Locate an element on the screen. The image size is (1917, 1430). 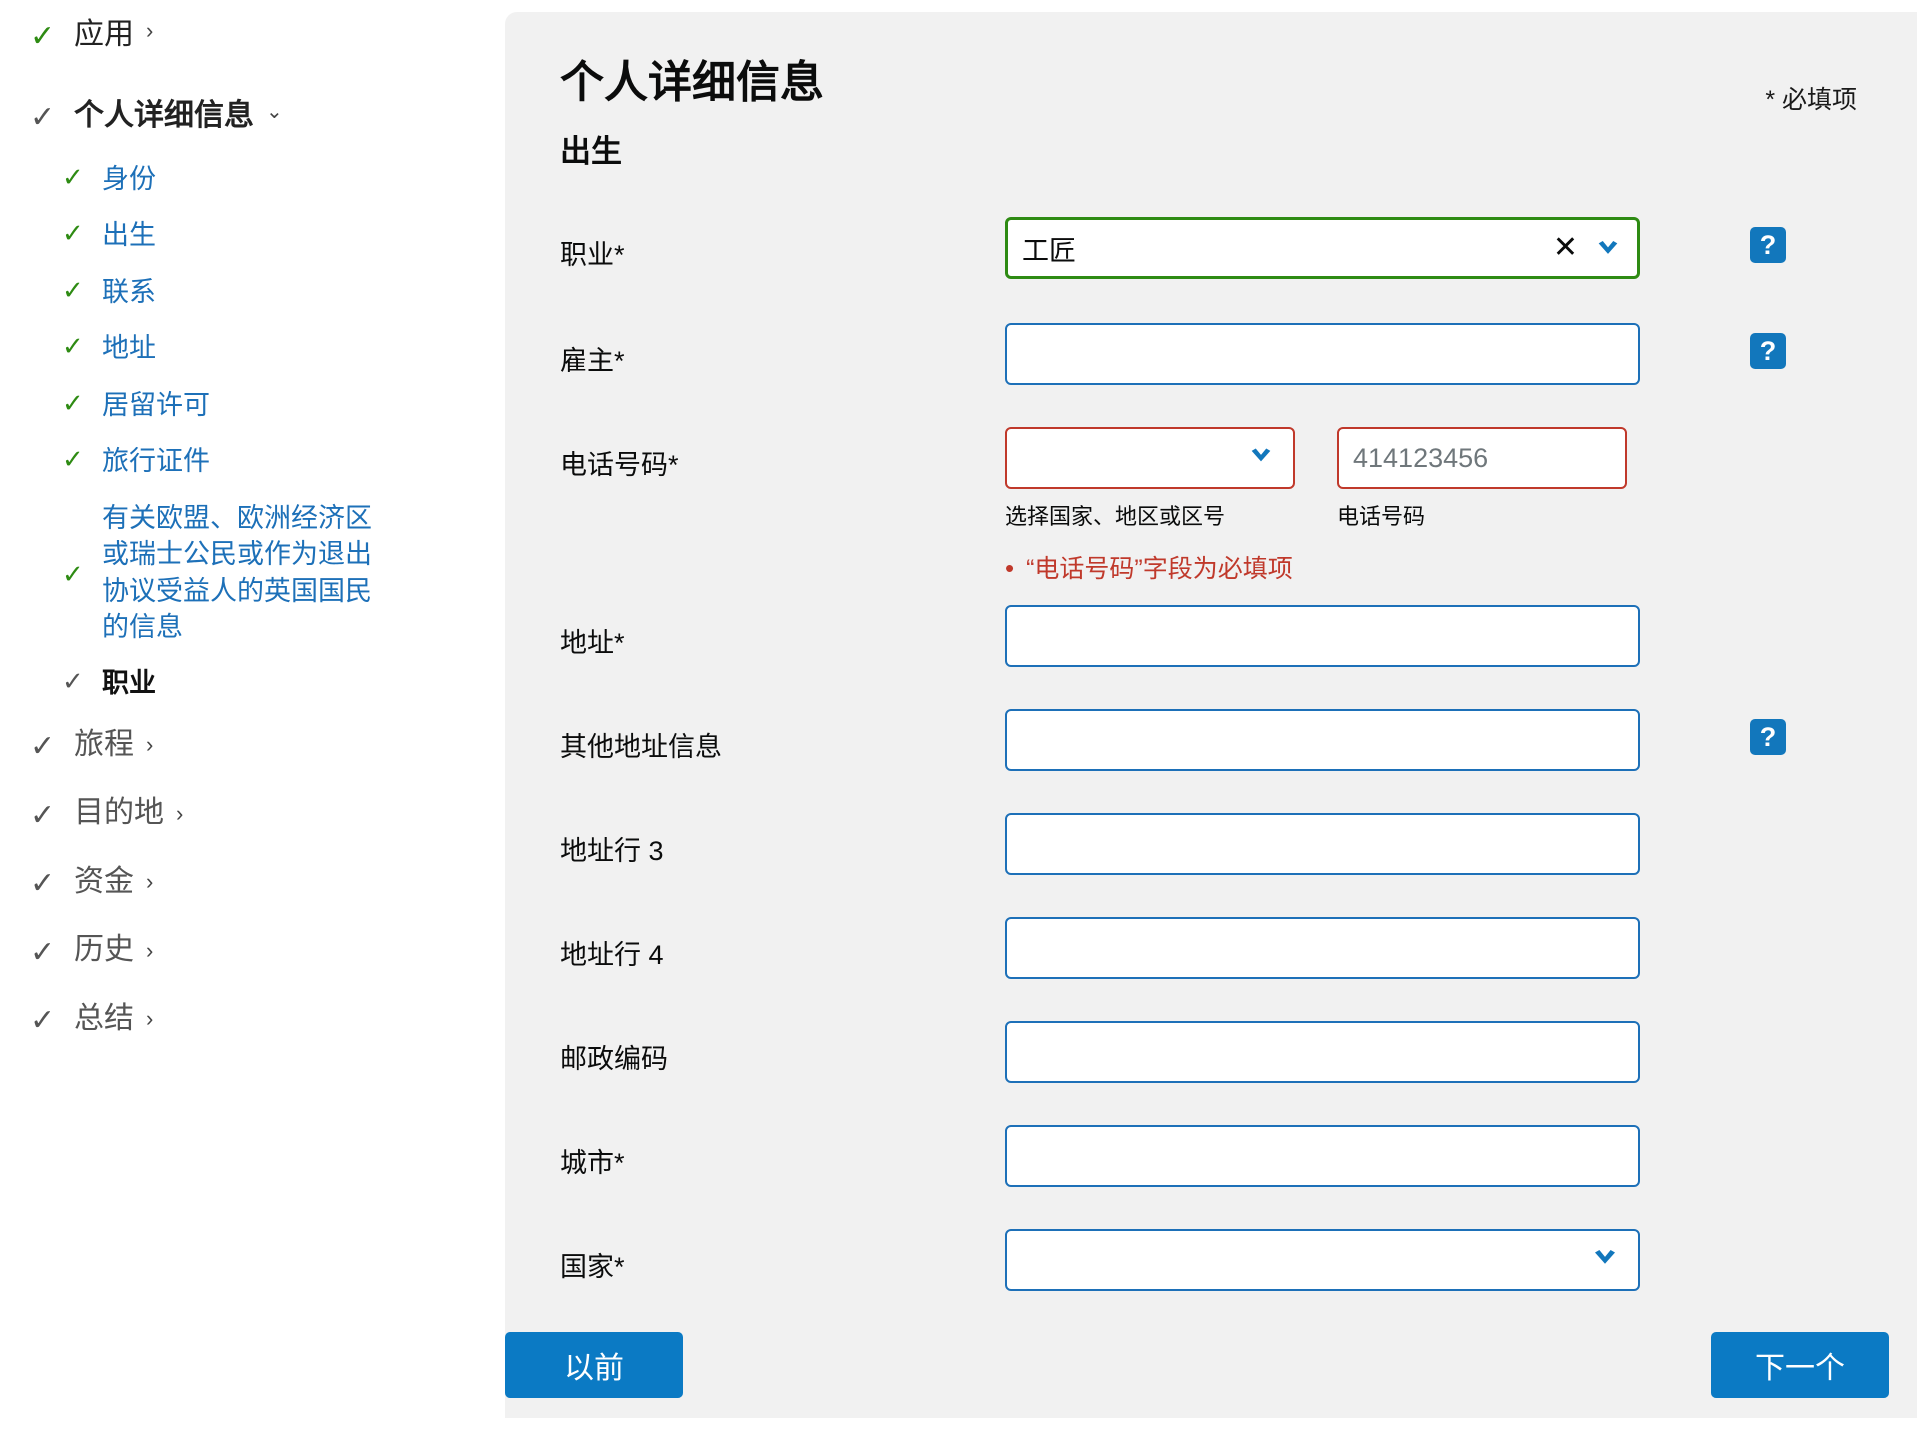
sidebar-item-contact: ✓ 联系 is located at coordinates (250, 292).